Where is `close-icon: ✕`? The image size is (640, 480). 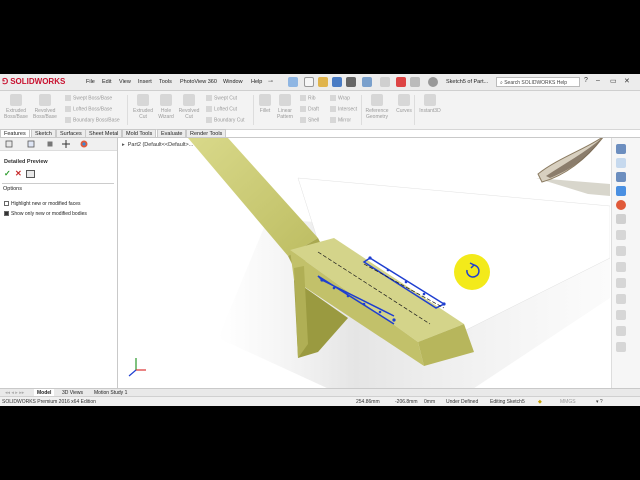
close-icon: ✕ is located at coordinates (627, 81).